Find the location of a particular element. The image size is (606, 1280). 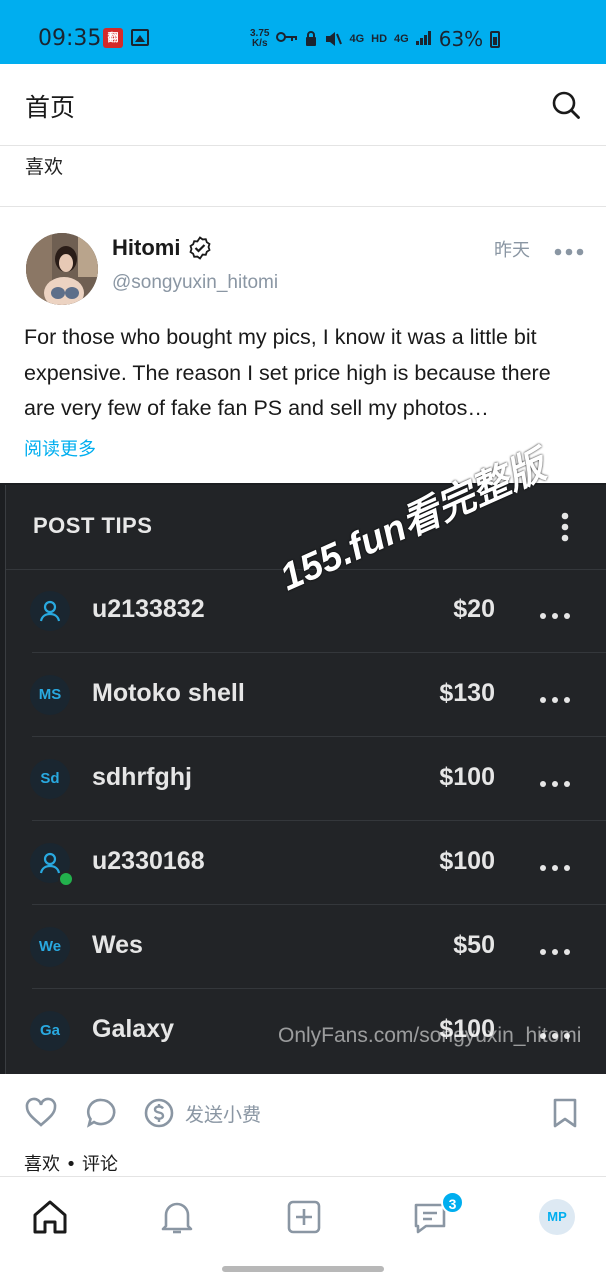

more-options-icon is located at coordinates (569, 250).